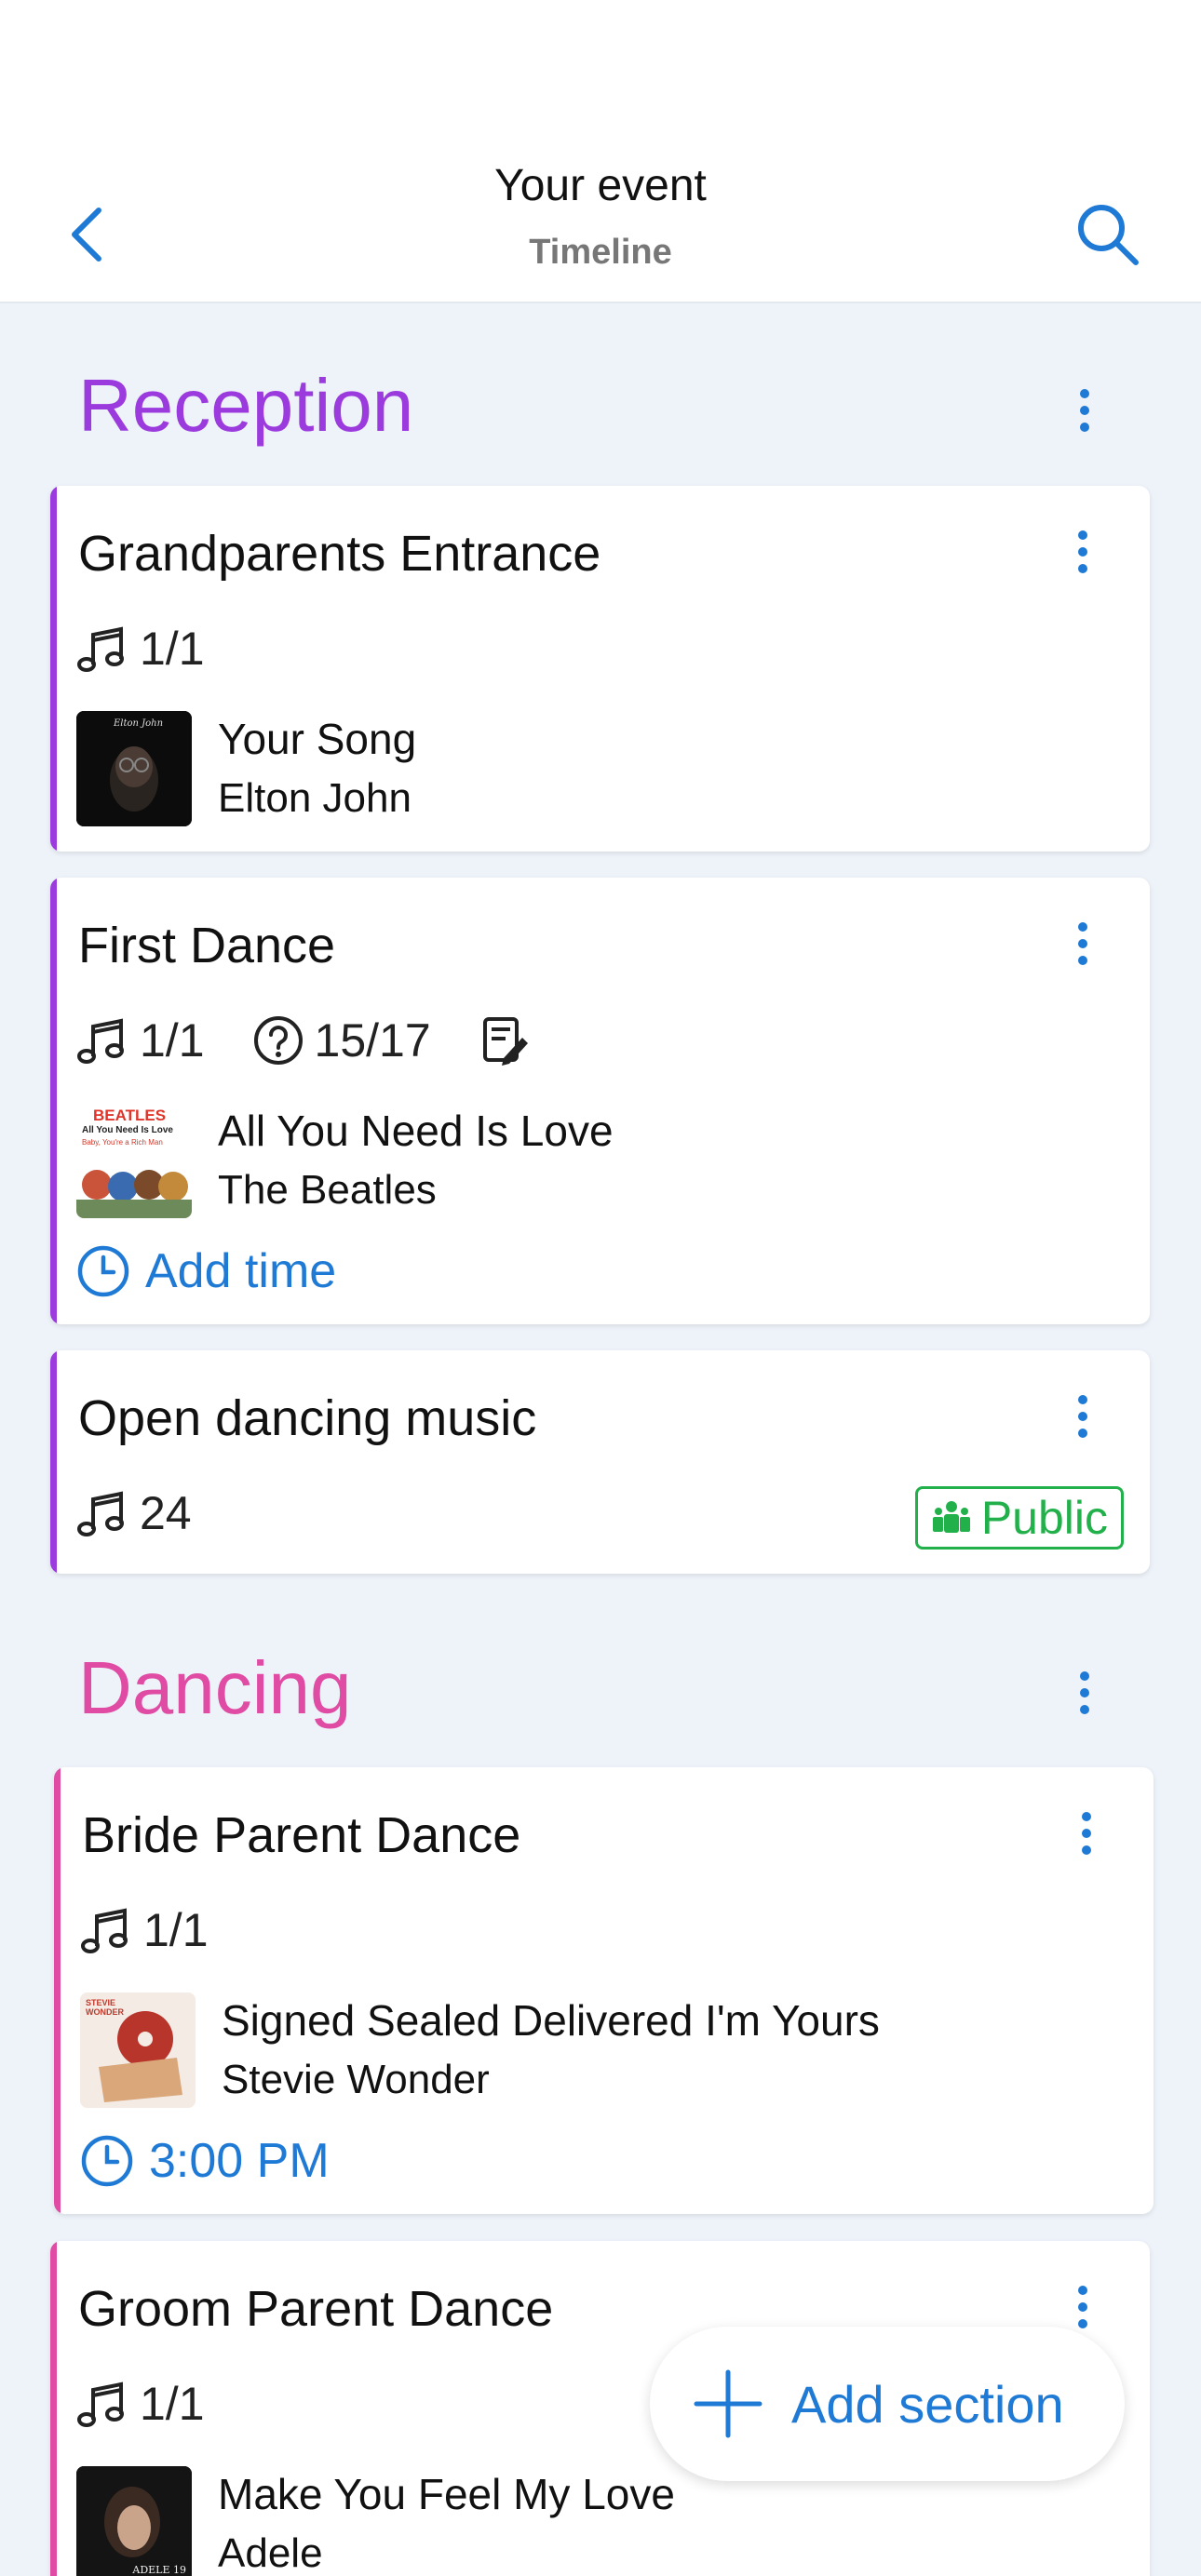 The width and height of the screenshot is (1201, 2576). What do you see at coordinates (215, 1687) in the screenshot?
I see `section-title-dancing: Dancing` at bounding box center [215, 1687].